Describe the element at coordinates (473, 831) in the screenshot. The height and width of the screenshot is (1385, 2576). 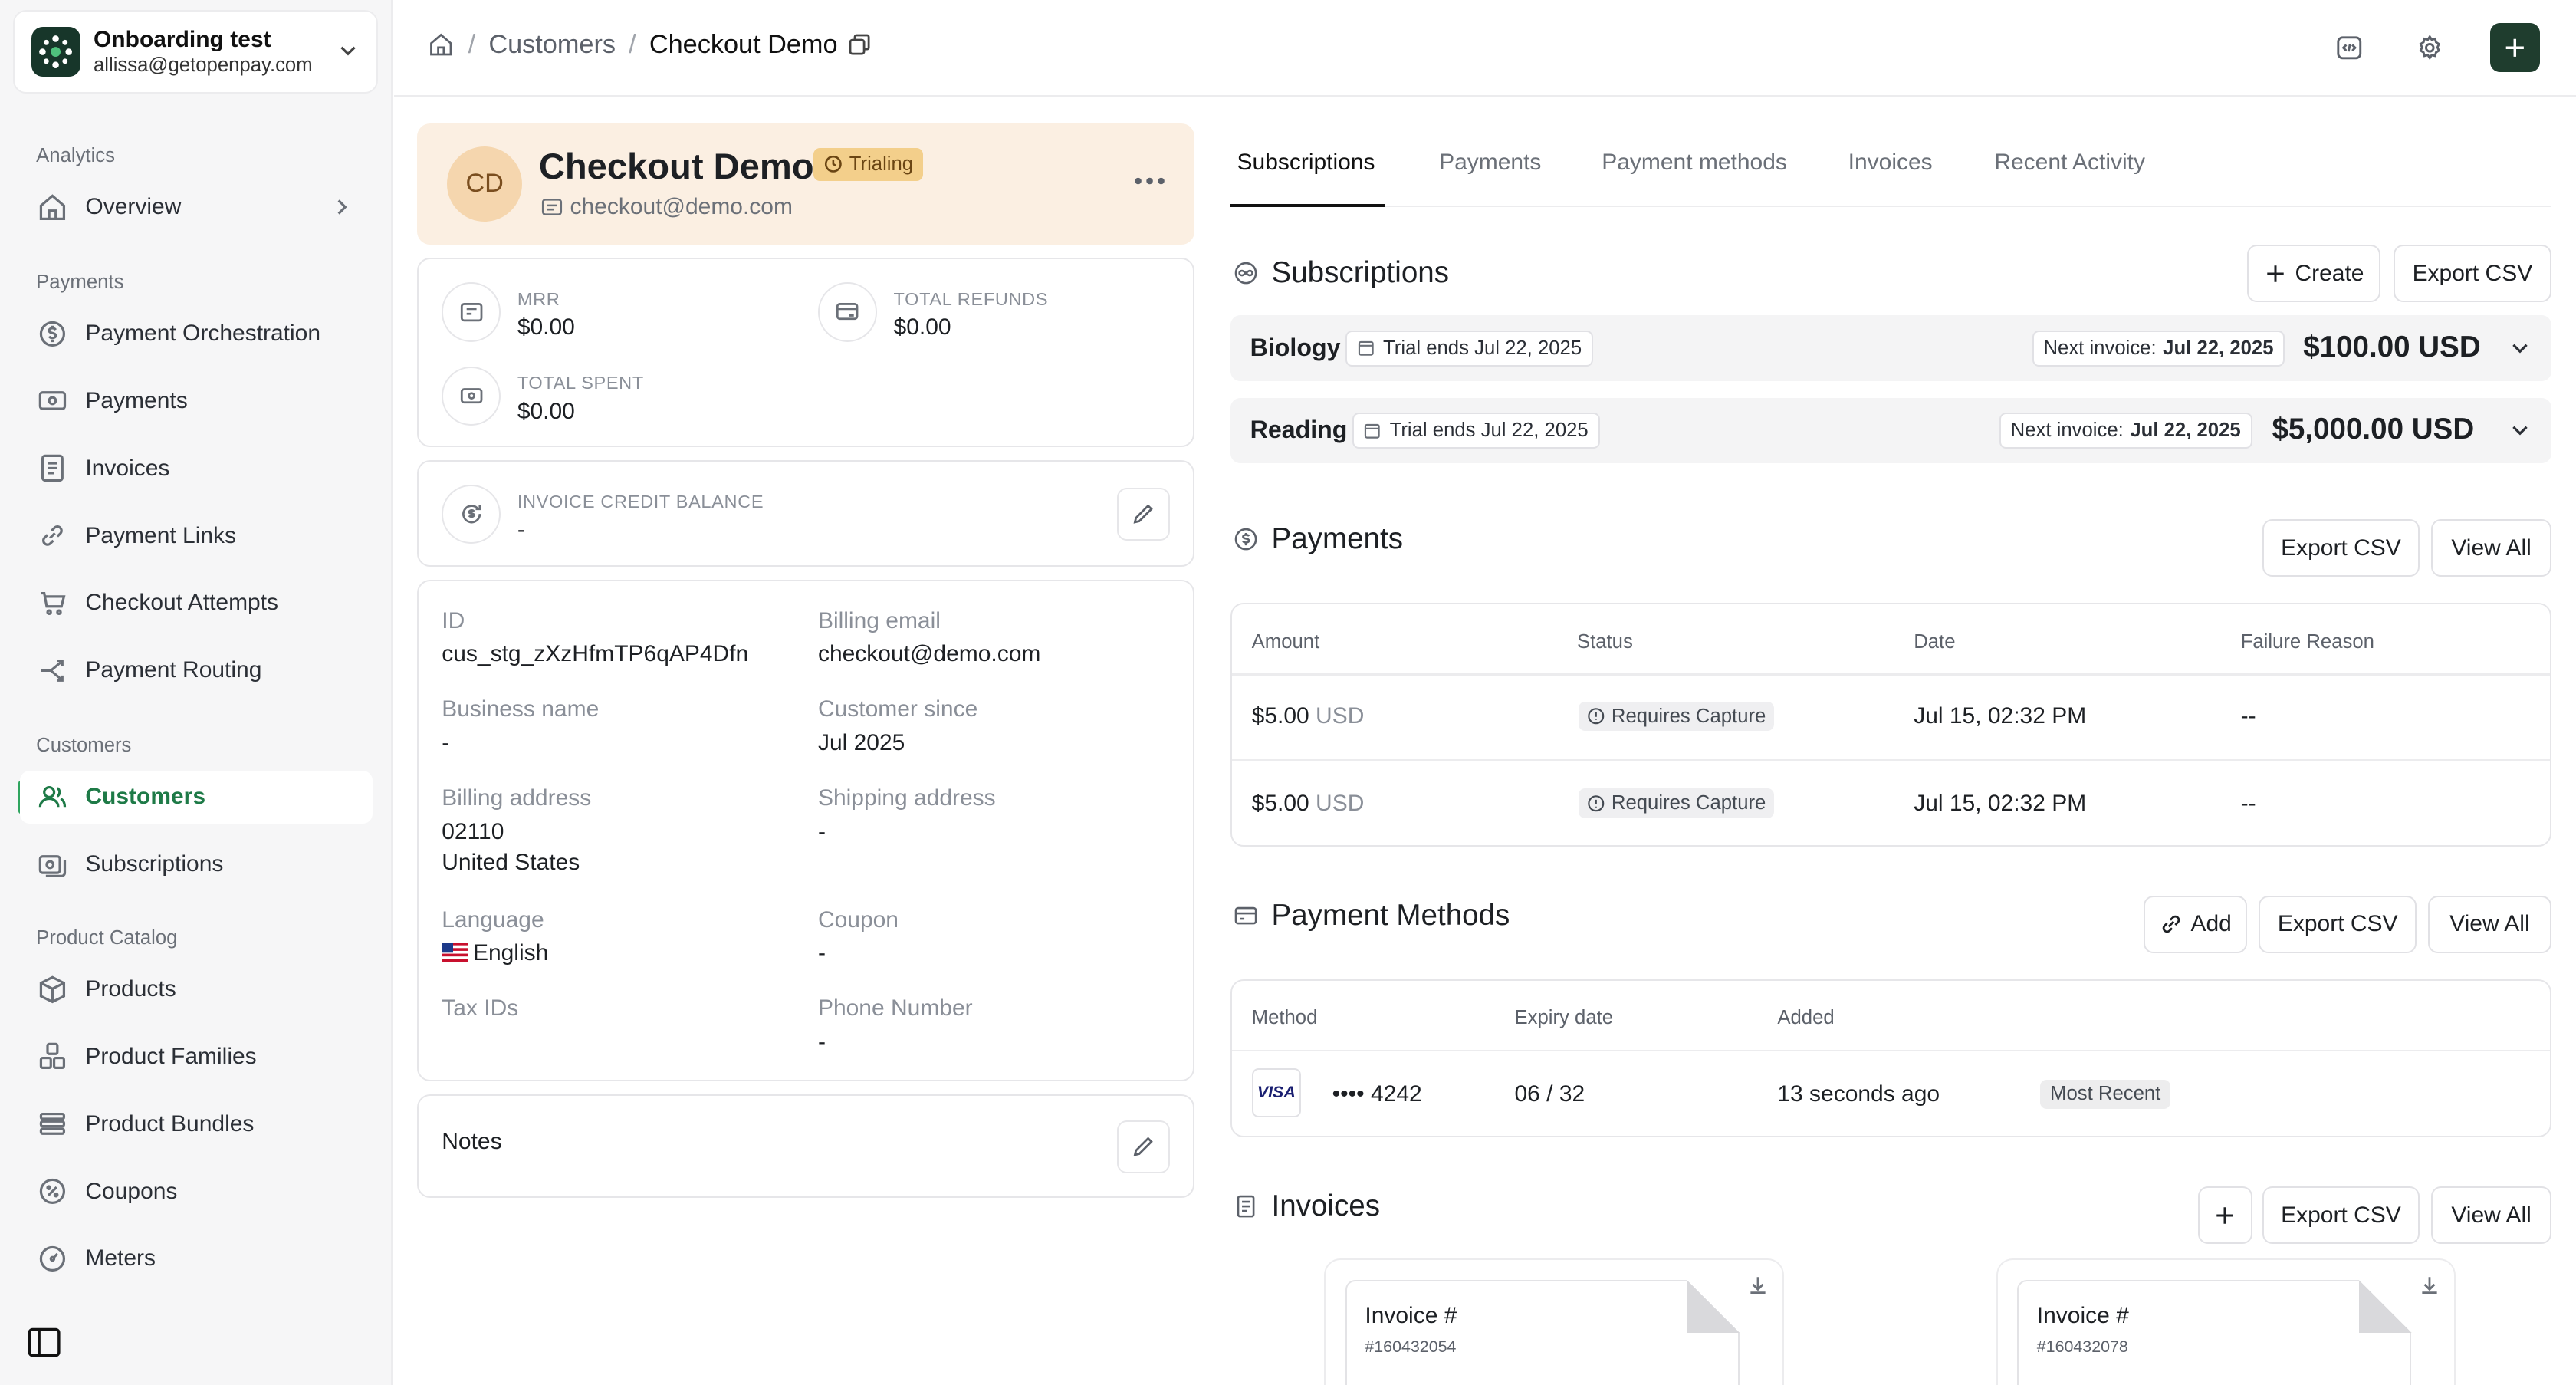
I see `field-value: 02110` at that location.